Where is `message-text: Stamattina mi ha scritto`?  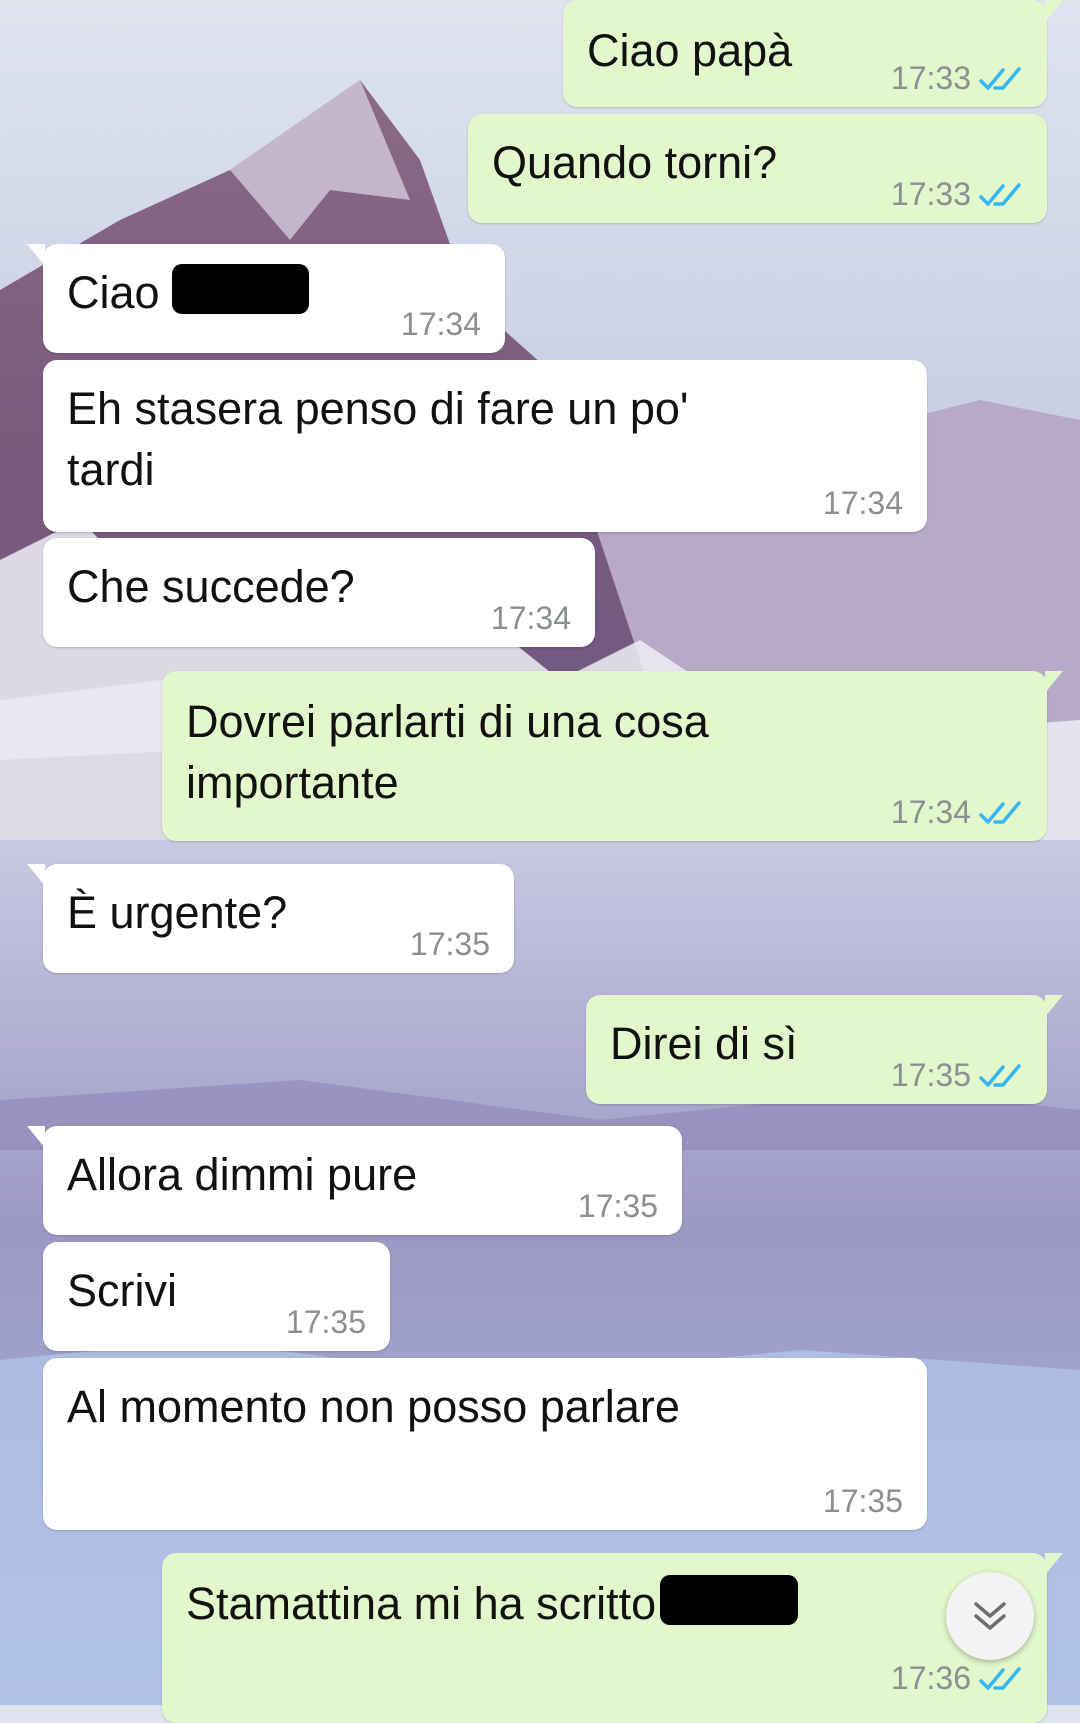 message-text: Stamattina mi ha scritto is located at coordinates (604, 1603).